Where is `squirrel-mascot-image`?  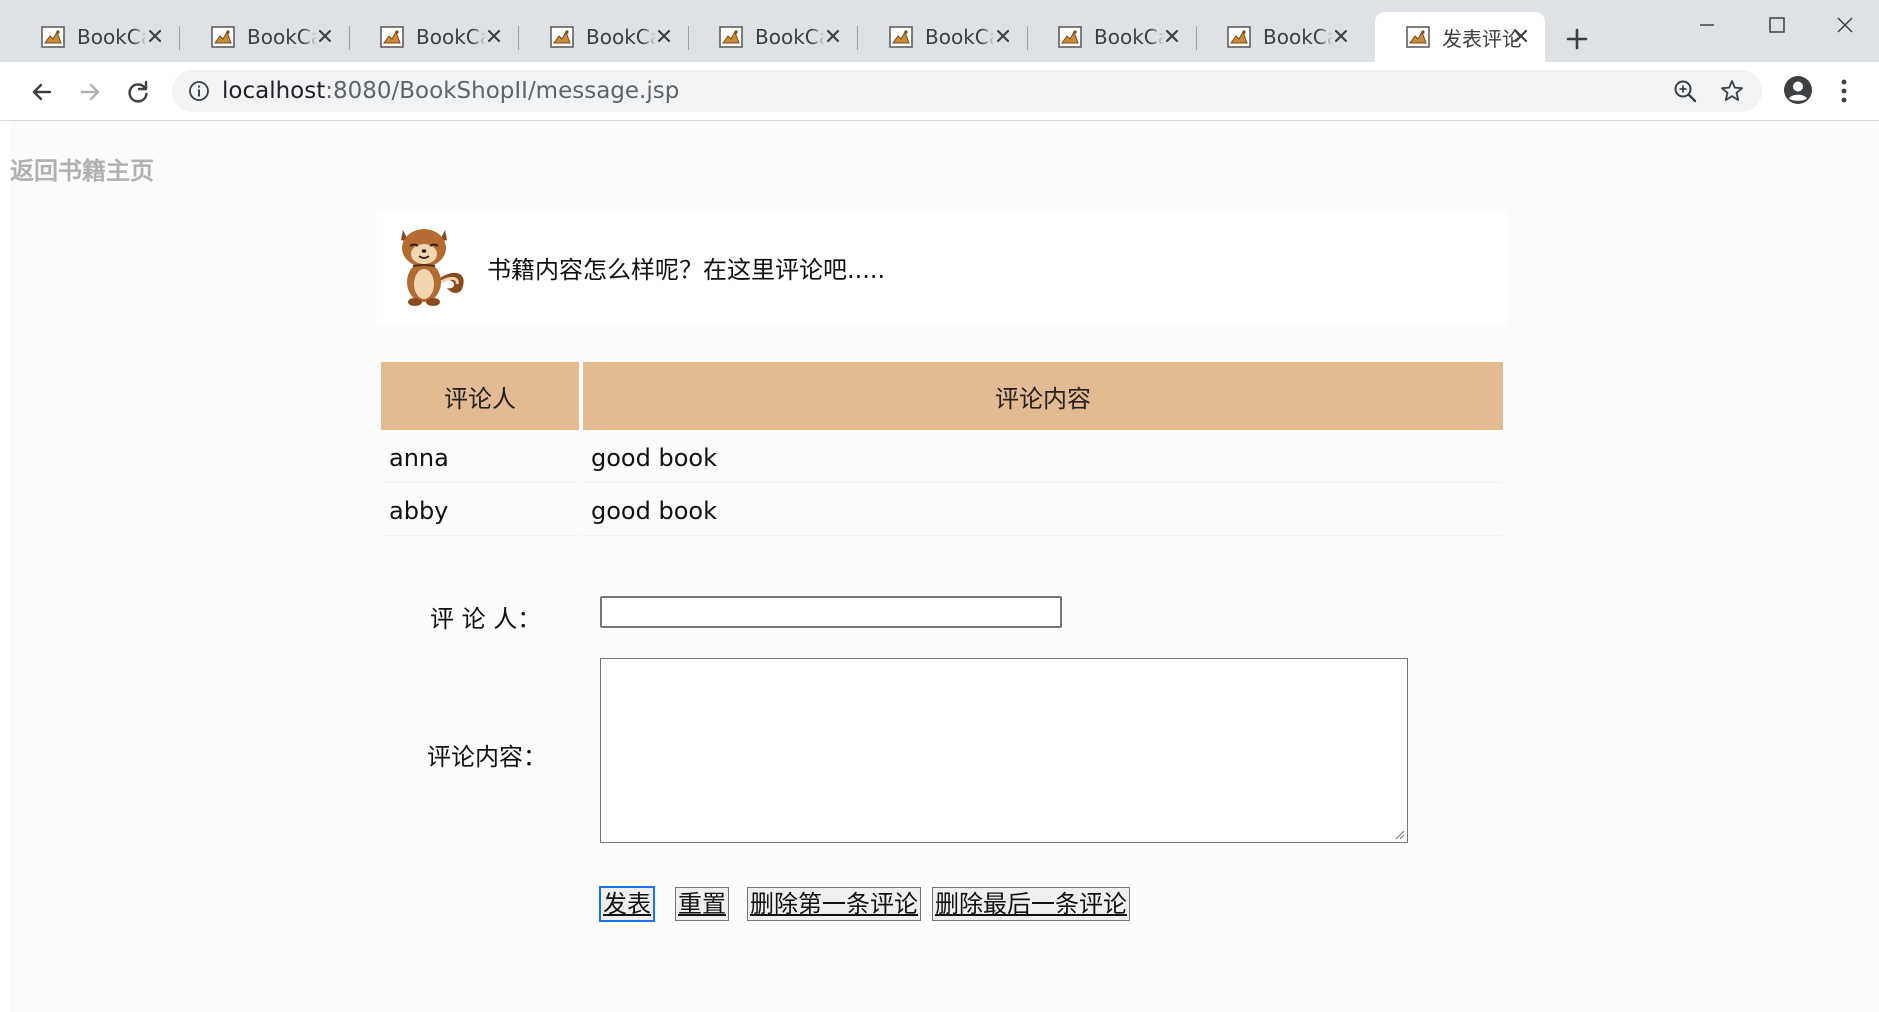
squirrel-mascot-image is located at coordinates (432, 267).